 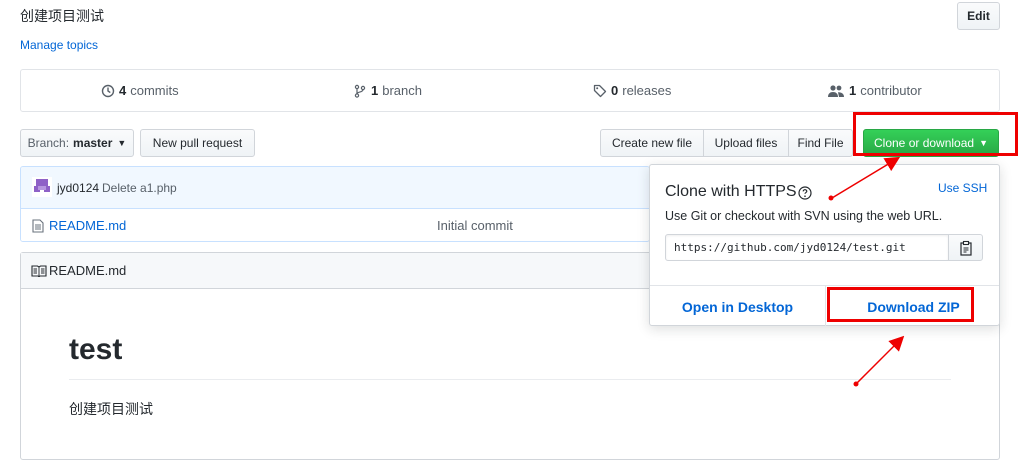 What do you see at coordinates (62, 16) in the screenshot?
I see `repo-description: 创建项目测试` at bounding box center [62, 16].